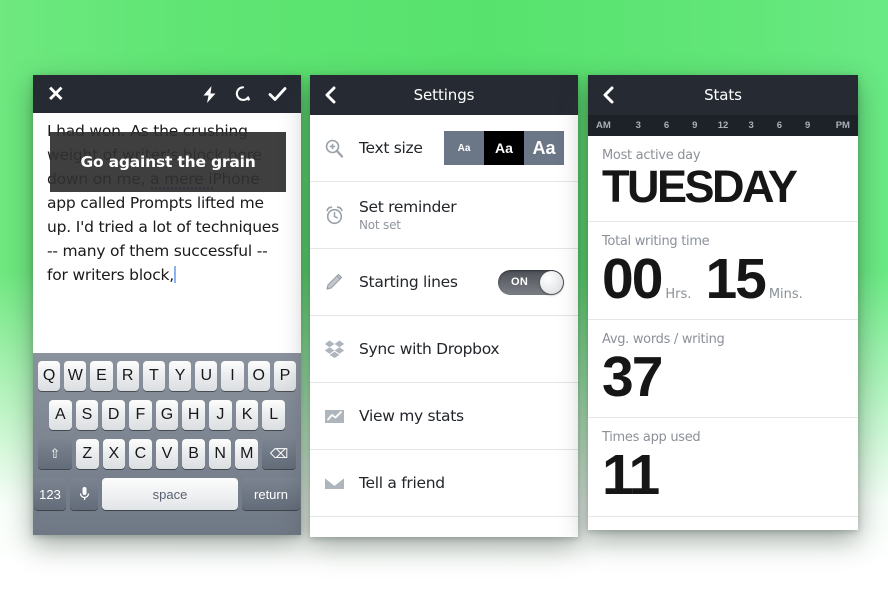 Image resolution: width=888 pixels, height=600 pixels. What do you see at coordinates (785, 294) in the screenshot?
I see `stat-unit-minutes: Mins.` at bounding box center [785, 294].